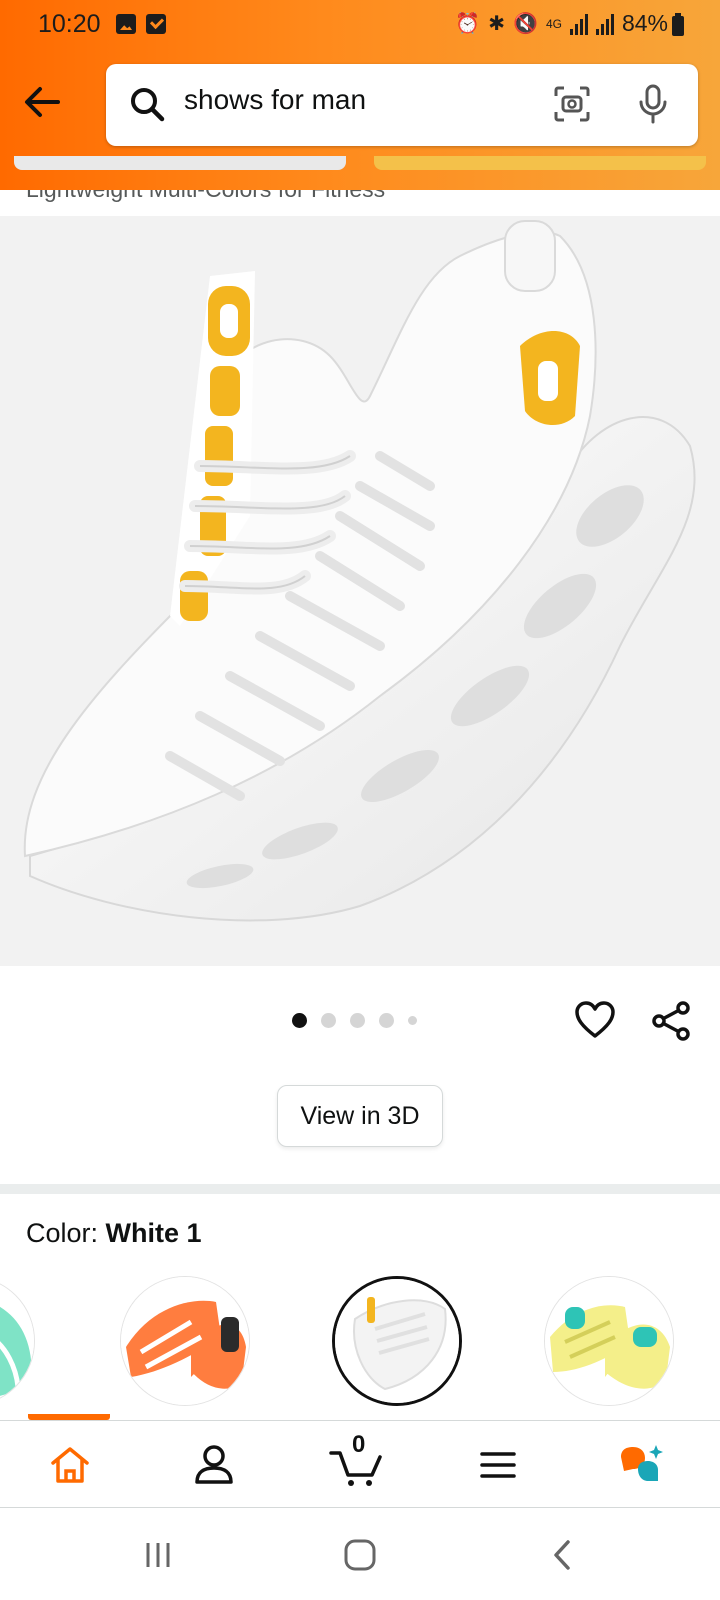 The image size is (720, 1600). I want to click on status-notification-icons, so click(141, 24).